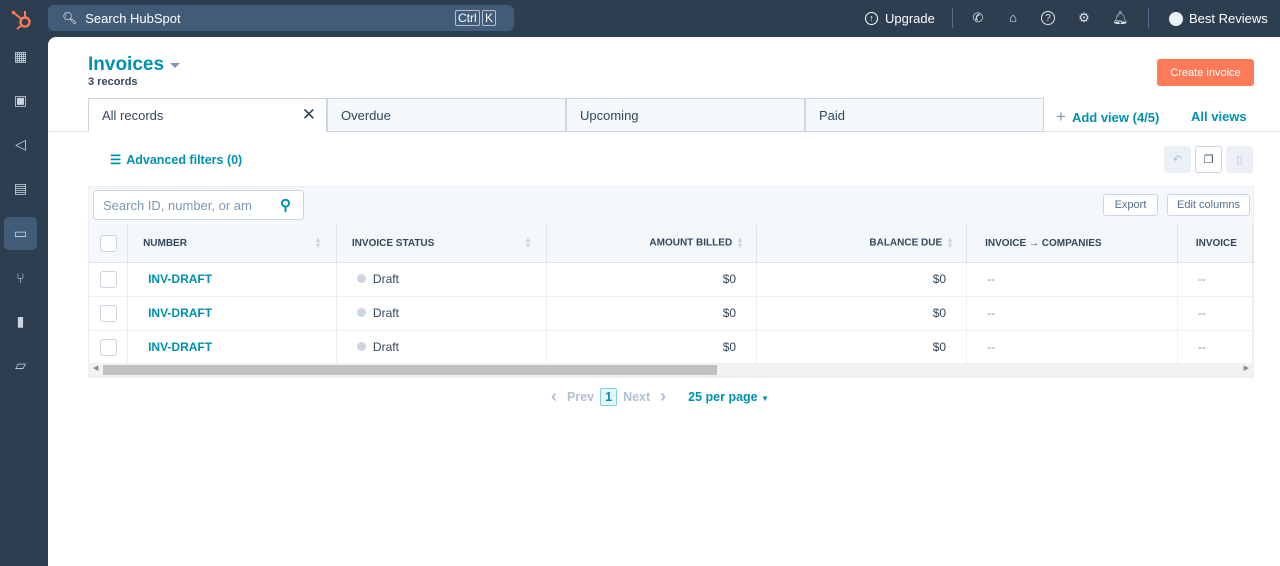  What do you see at coordinates (652, 244) in the screenshot?
I see `column-header-amount-billed: AMOUNT BILLED ▲ ▼` at bounding box center [652, 244].